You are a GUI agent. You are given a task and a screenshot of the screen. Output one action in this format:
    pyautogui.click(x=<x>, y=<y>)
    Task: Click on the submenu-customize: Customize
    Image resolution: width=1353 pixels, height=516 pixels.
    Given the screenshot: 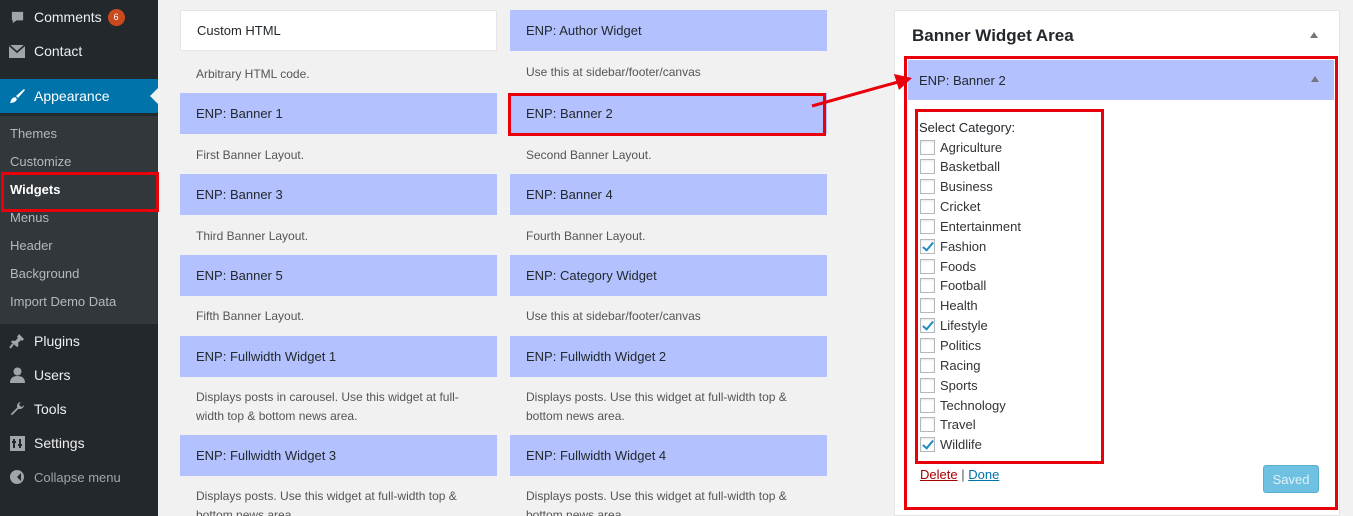 What is the action you would take?
    pyautogui.click(x=40, y=162)
    